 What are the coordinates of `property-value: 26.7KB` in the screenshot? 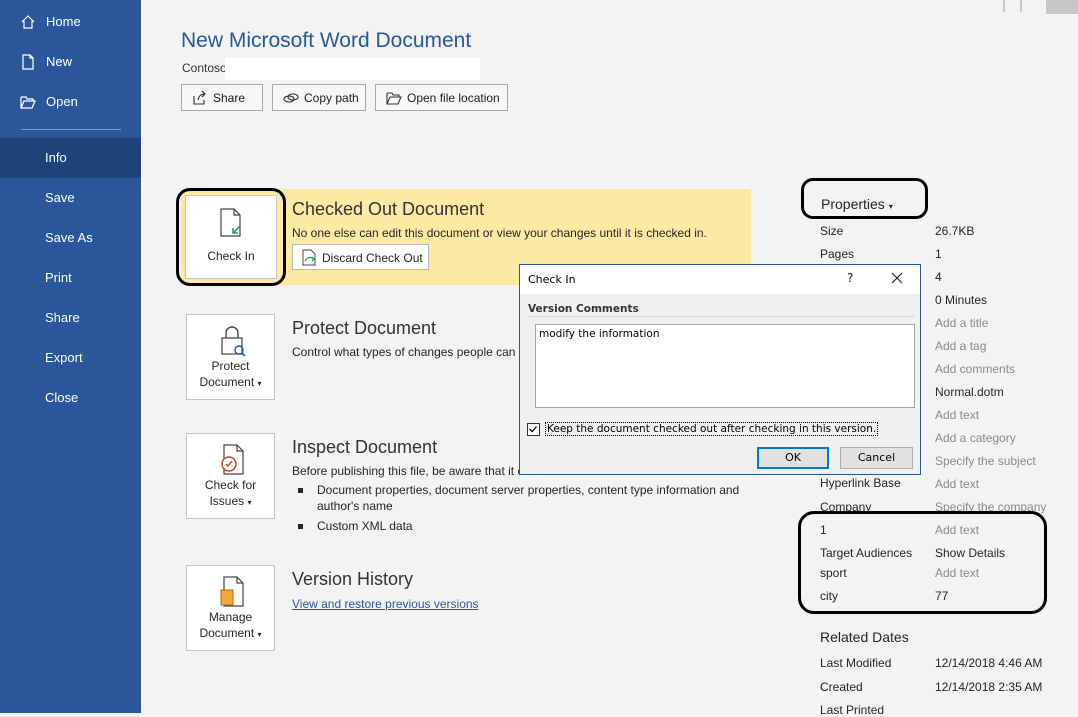 It's located at (955, 231).